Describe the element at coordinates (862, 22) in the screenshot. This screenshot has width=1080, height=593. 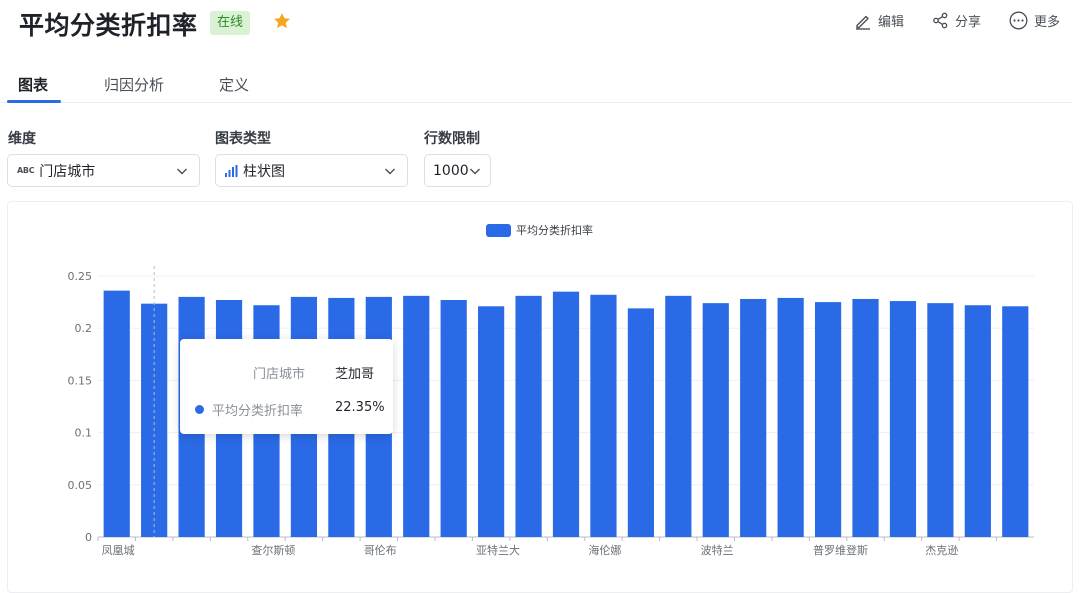
I see `pen-icon` at that location.